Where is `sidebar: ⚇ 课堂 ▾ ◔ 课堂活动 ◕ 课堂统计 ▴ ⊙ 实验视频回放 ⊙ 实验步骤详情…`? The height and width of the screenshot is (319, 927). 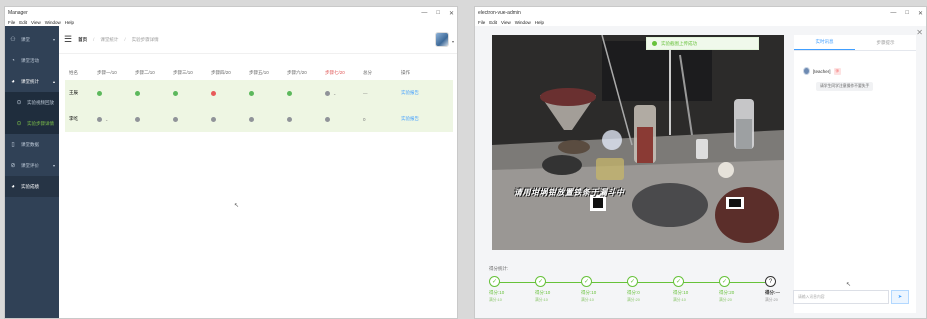 sidebar: ⚇ 课堂 ▾ ◔ 课堂活动 ◕ 课堂统计 ▴ ⊙ 实验视频回放 ⊙ 实验步骤详情… is located at coordinates (32, 172).